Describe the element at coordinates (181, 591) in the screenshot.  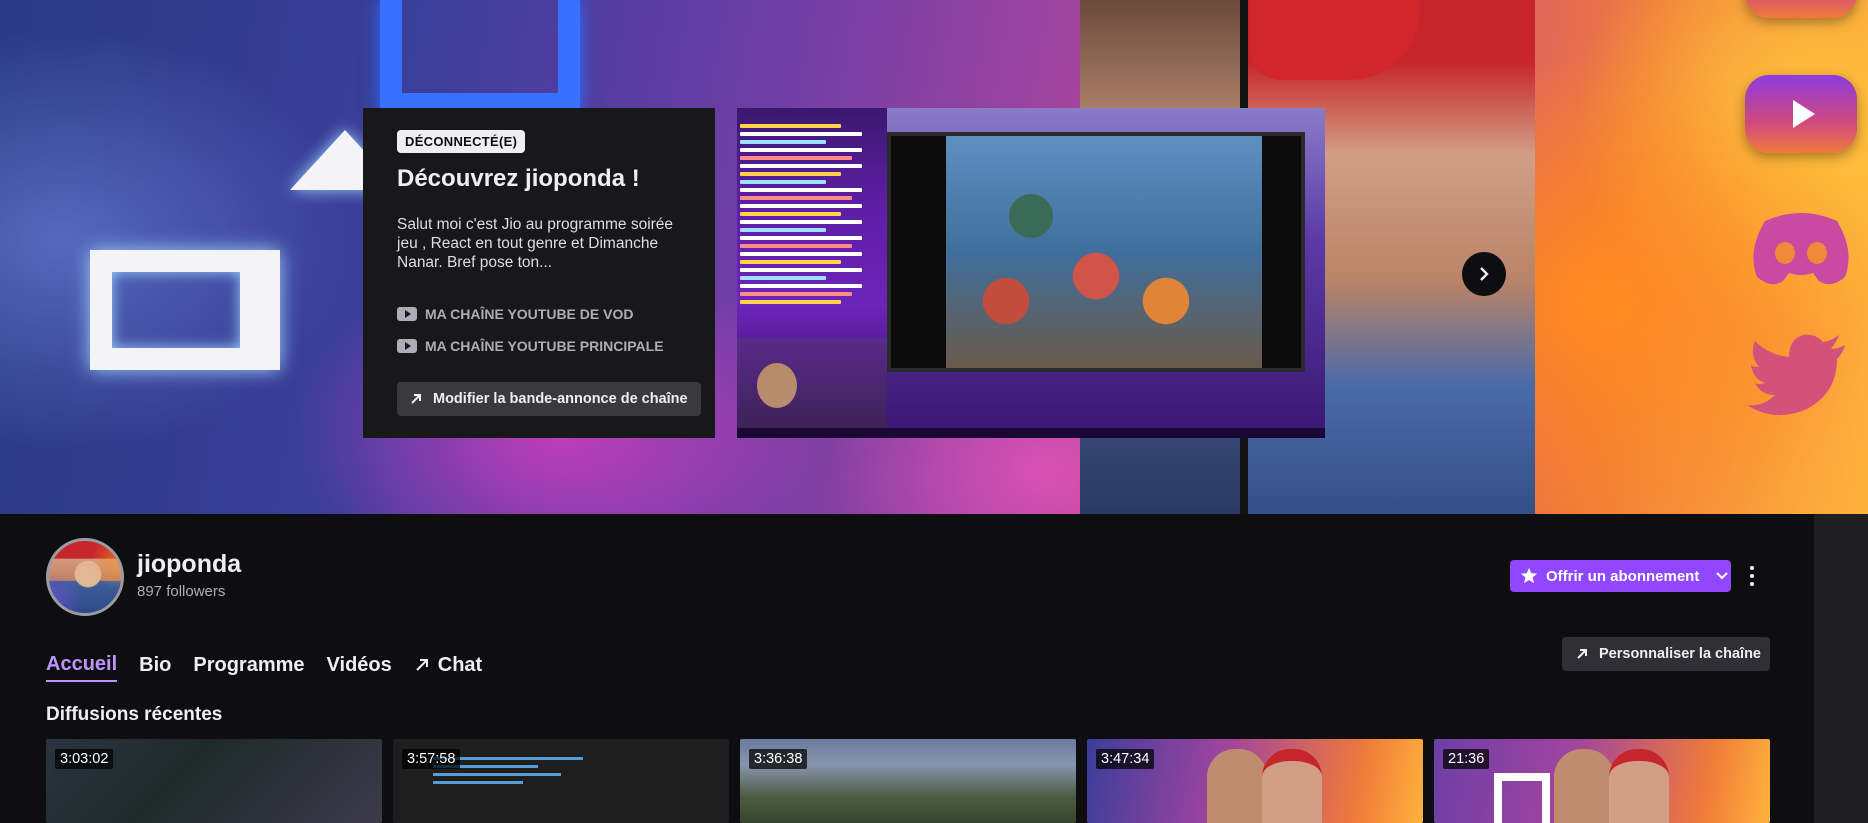
I see `follower-count: 897 followers` at that location.